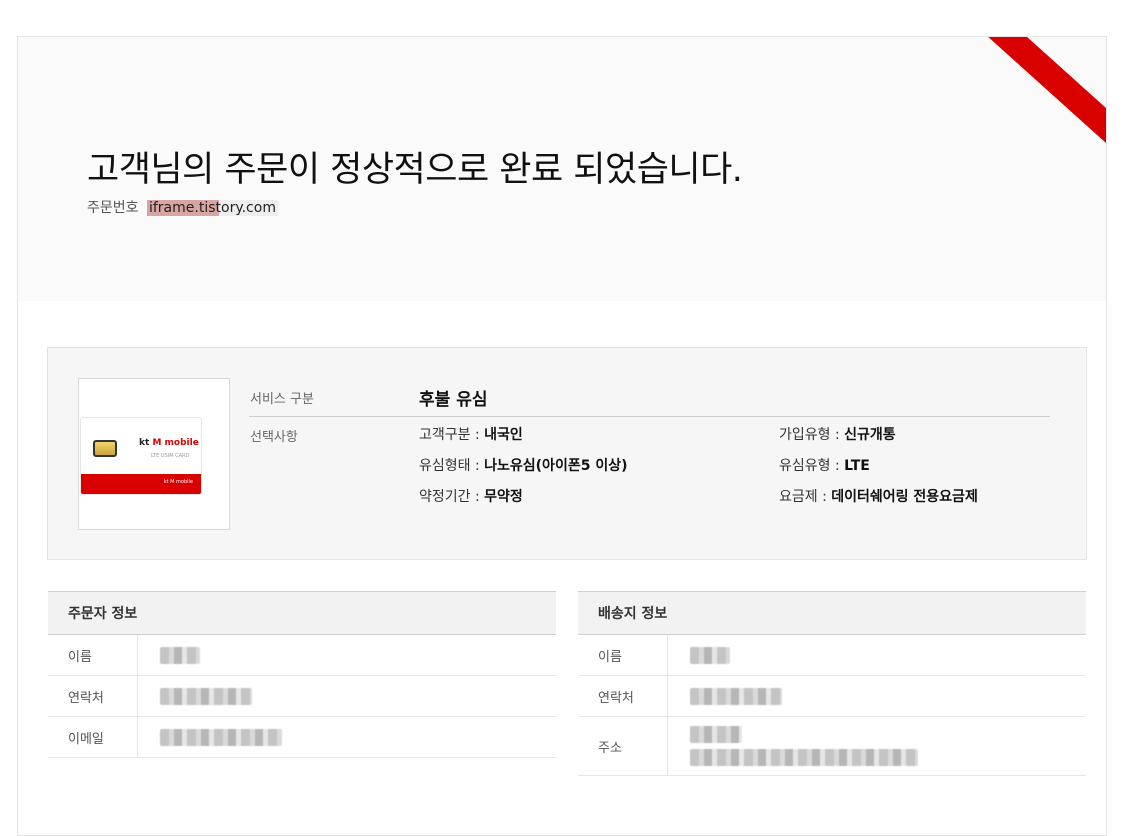 The width and height of the screenshot is (1143, 836). I want to click on divider, so click(649, 416).